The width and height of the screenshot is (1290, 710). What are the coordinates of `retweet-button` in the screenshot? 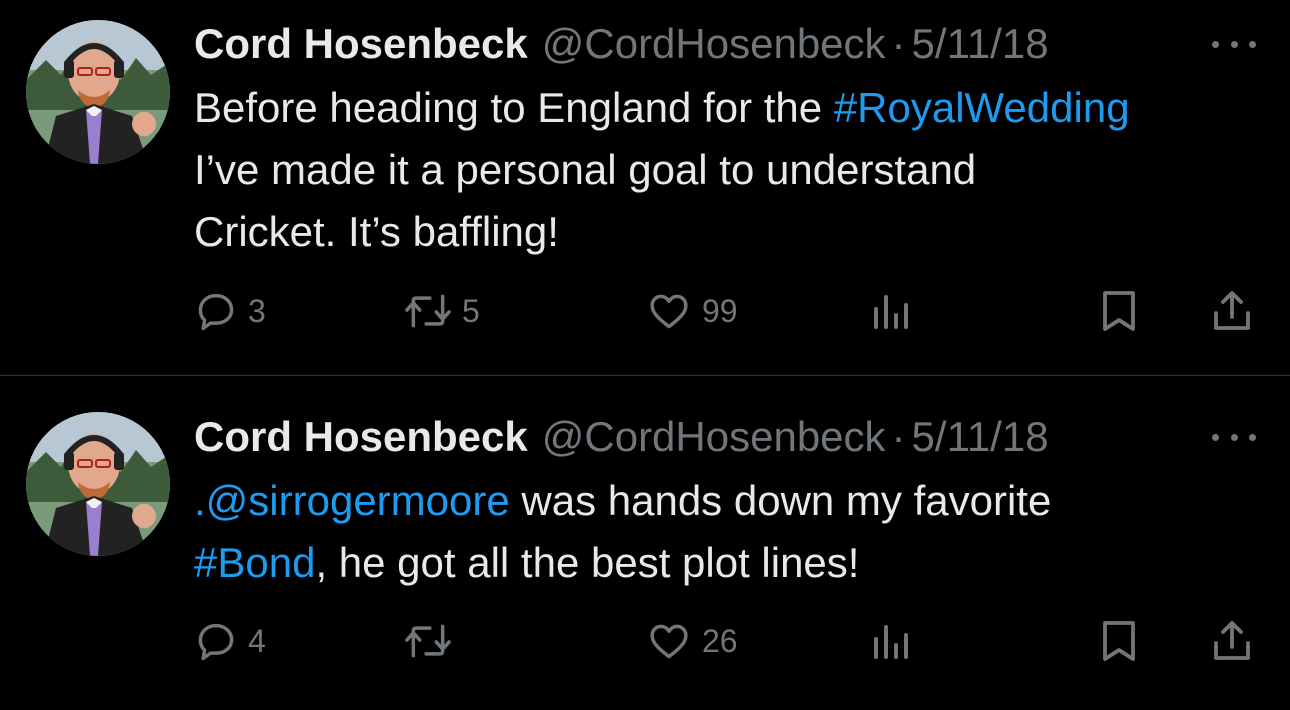 It's located at (433, 641).